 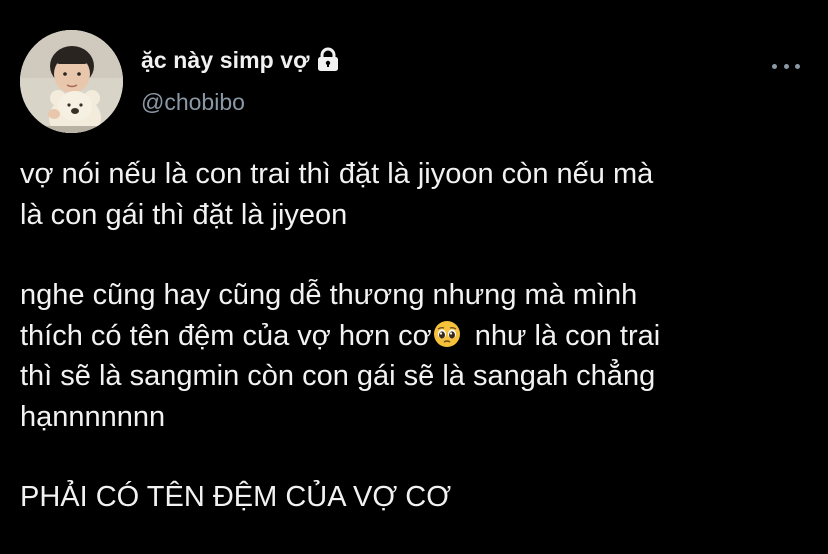 What do you see at coordinates (328, 60) in the screenshot?
I see `lock-icon` at bounding box center [328, 60].